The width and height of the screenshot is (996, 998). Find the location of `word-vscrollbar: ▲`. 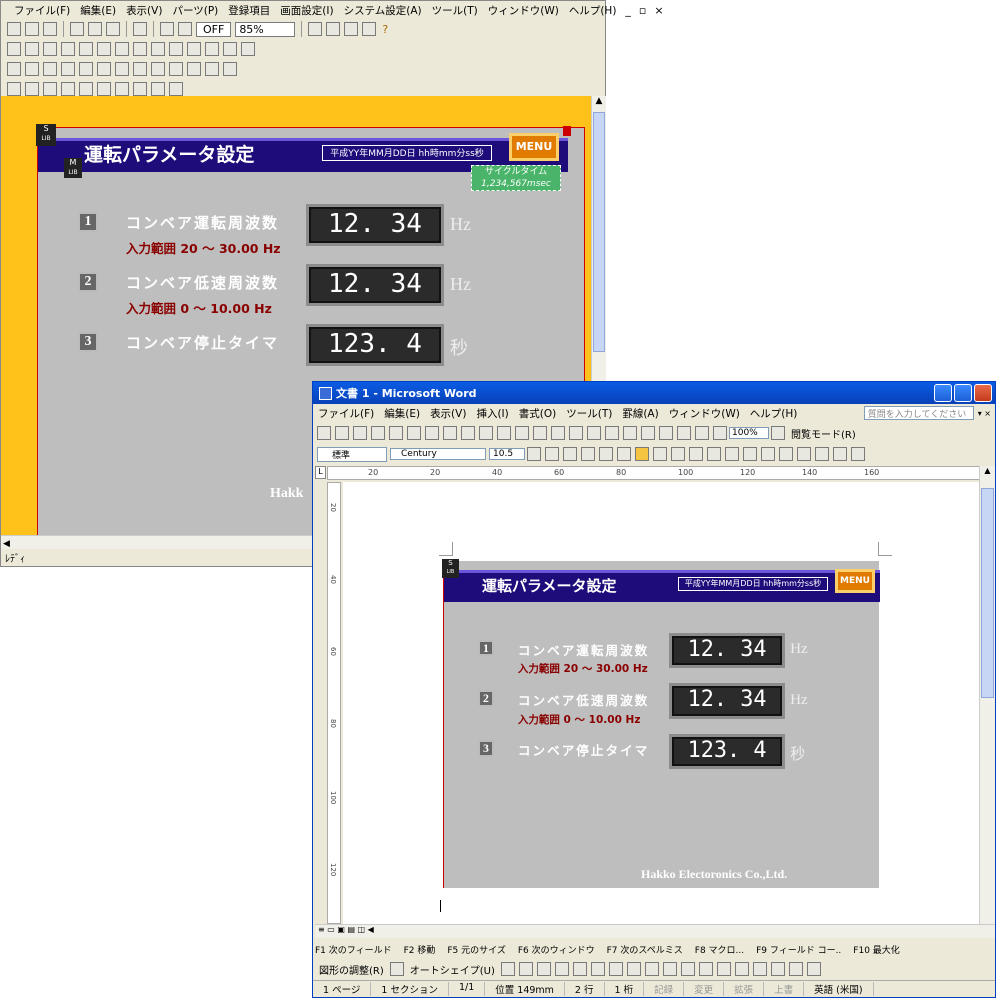

word-vscrollbar: ▲ is located at coordinates (987, 695).